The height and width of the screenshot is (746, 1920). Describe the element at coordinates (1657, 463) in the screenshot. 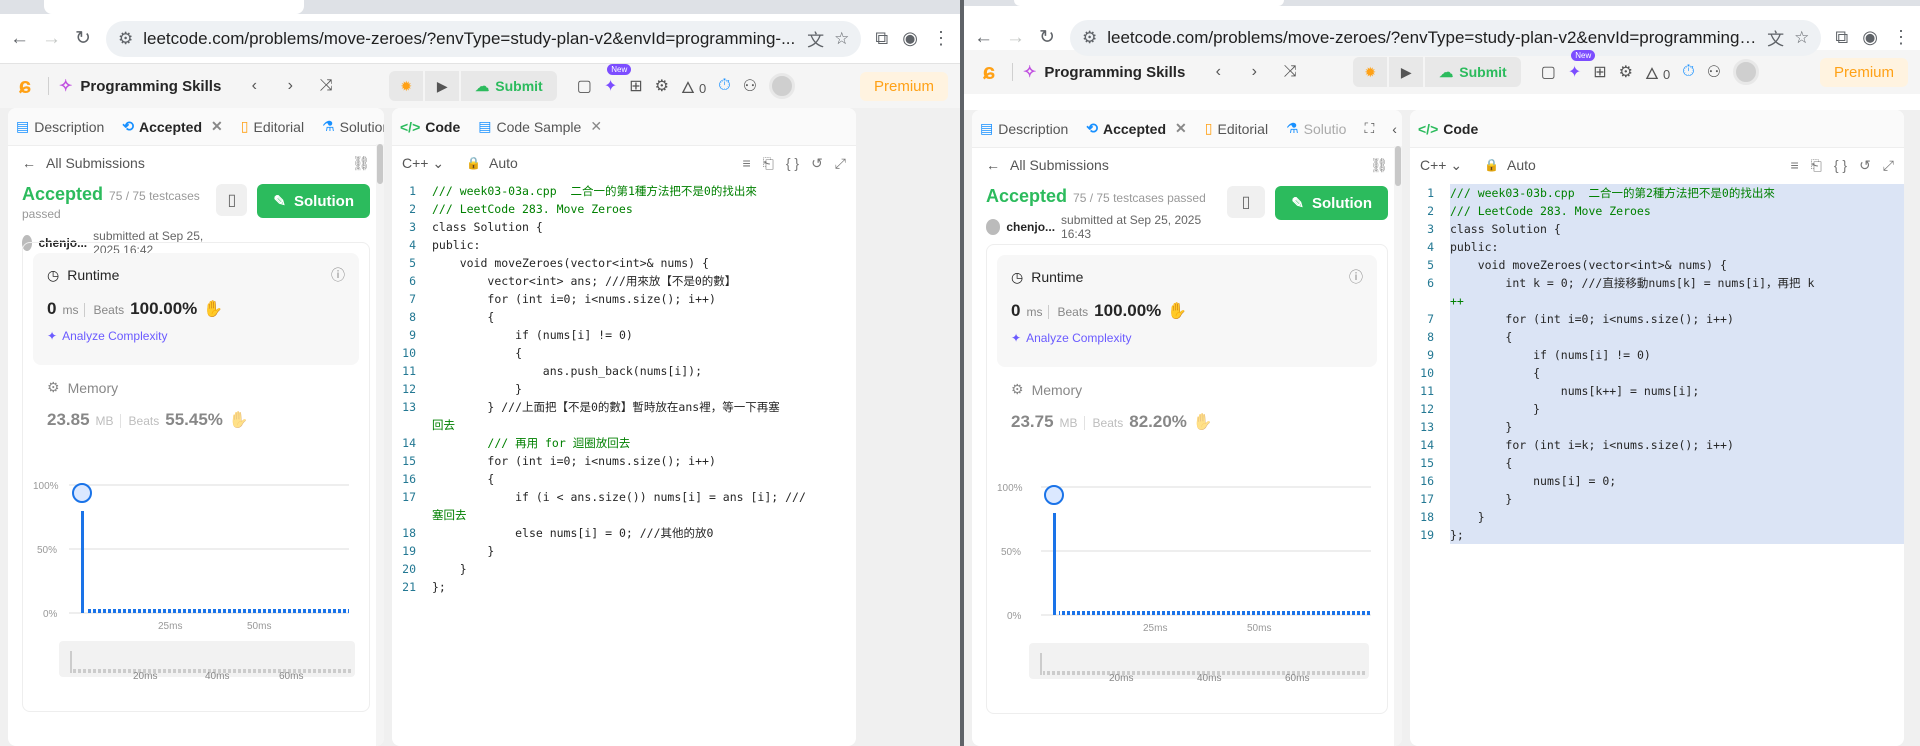

I see `code-line: 15 {` at that location.